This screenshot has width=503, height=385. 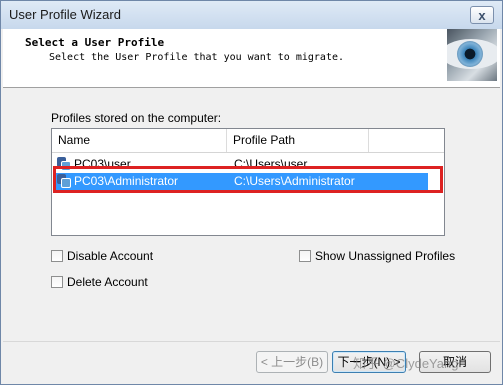 What do you see at coordinates (95, 42) in the screenshot?
I see `page-title: Select a User Profile` at bounding box center [95, 42].